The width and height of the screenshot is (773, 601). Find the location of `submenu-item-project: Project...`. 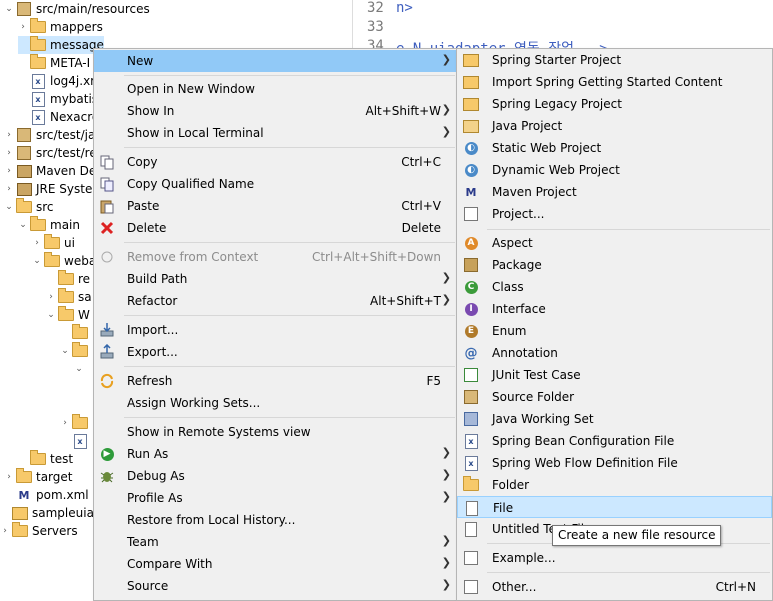

submenu-item-project: Project... is located at coordinates (614, 214).